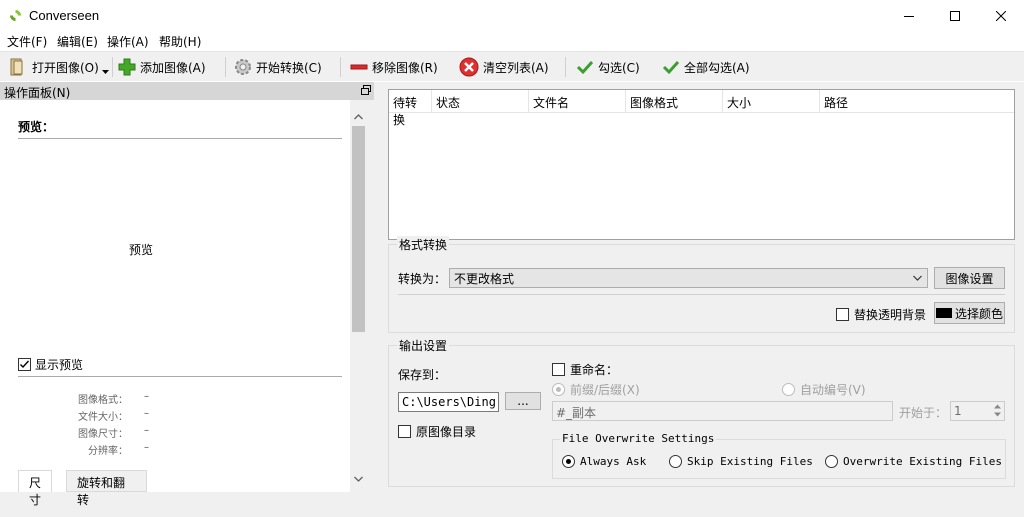 Image resolution: width=1024 pixels, height=517 pixels. I want to click on column-path: 路径, so click(917, 101).